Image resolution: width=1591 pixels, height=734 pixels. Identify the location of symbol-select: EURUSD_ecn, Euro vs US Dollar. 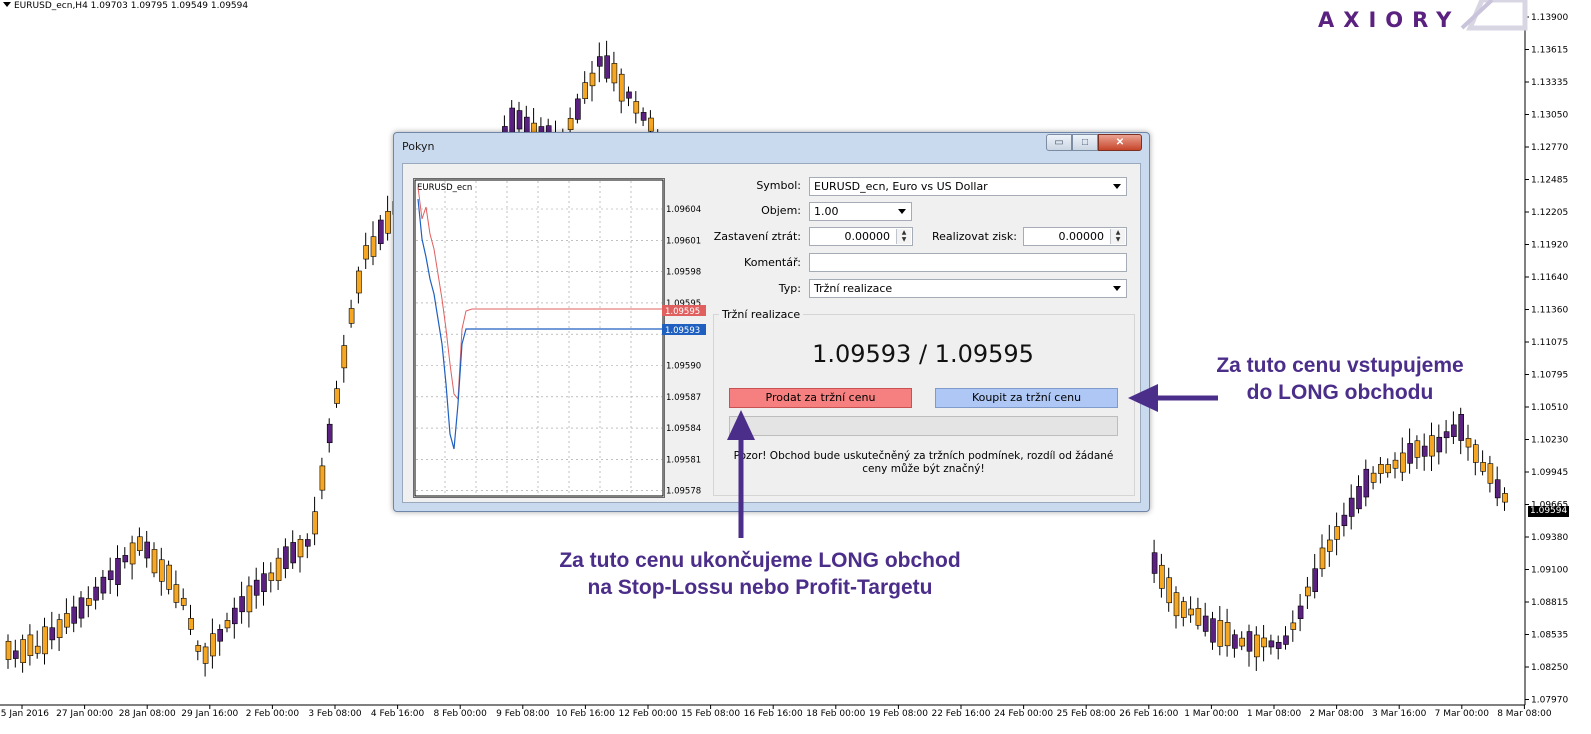
(968, 186).